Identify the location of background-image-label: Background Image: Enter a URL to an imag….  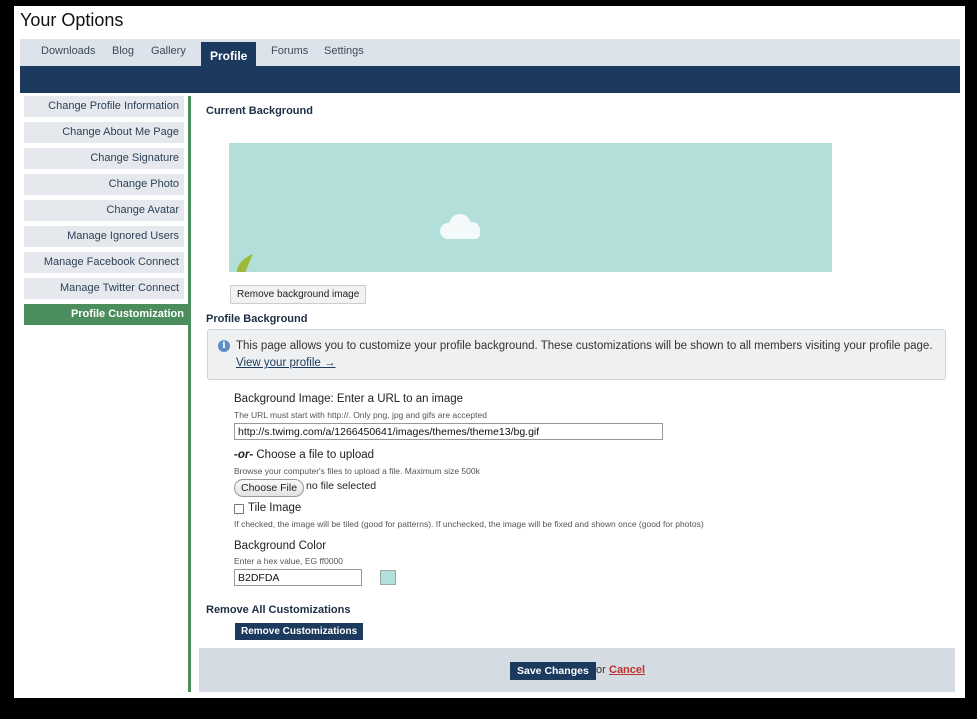
(349, 399).